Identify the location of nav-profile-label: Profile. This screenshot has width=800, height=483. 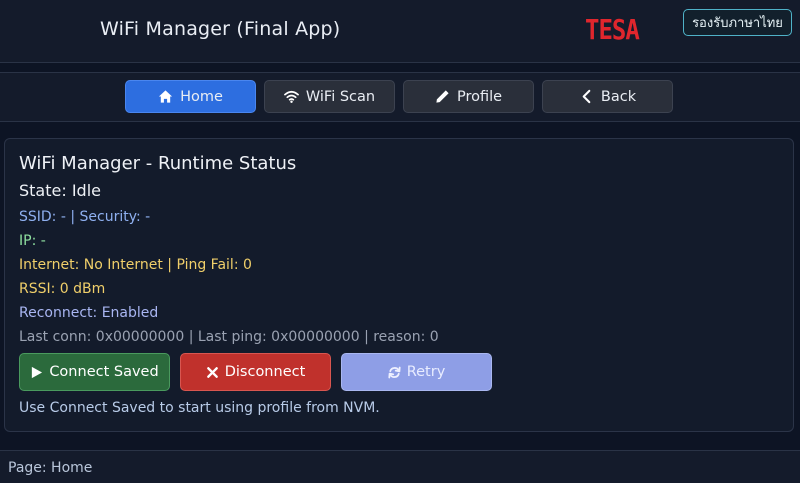
(479, 96).